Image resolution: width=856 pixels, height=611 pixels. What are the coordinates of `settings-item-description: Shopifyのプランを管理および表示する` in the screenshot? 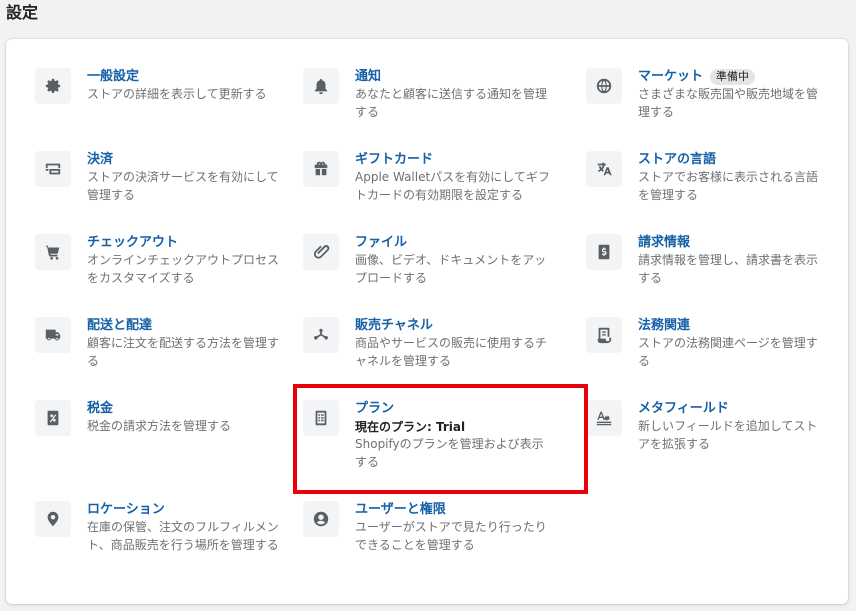 It's located at (449, 453).